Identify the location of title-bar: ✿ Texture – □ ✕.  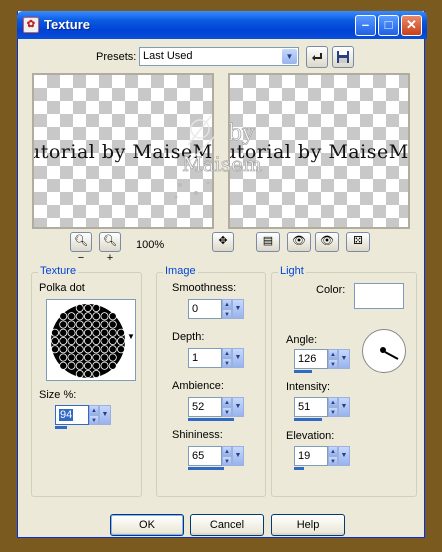
(222, 25).